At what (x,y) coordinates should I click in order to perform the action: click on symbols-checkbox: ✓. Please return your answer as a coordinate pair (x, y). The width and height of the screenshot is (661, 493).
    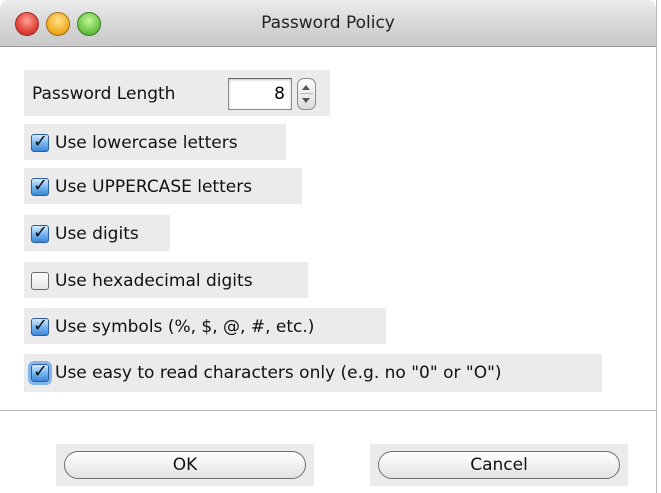
    Looking at the image, I should click on (40, 325).